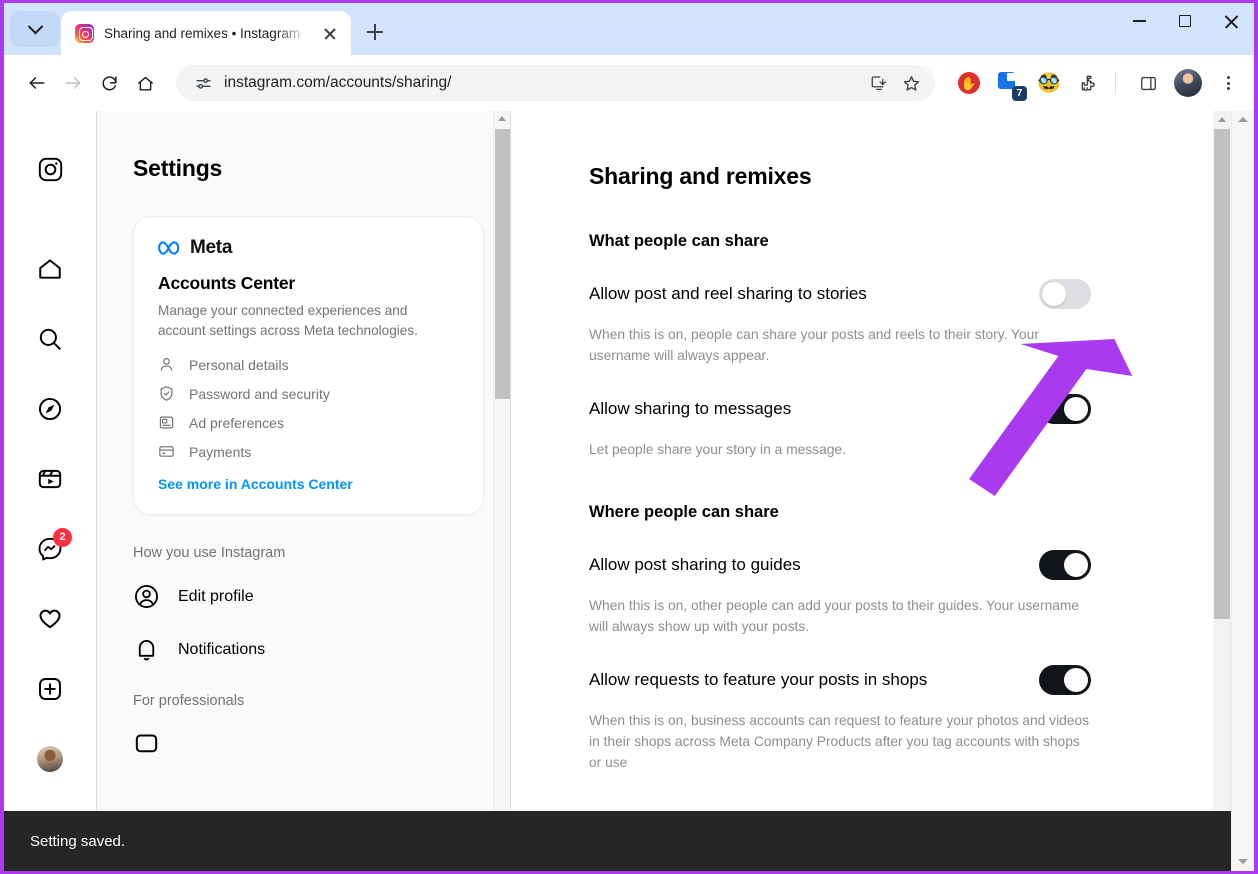 This screenshot has width=1258, height=874. I want to click on chrome-menu-button, so click(1228, 83).